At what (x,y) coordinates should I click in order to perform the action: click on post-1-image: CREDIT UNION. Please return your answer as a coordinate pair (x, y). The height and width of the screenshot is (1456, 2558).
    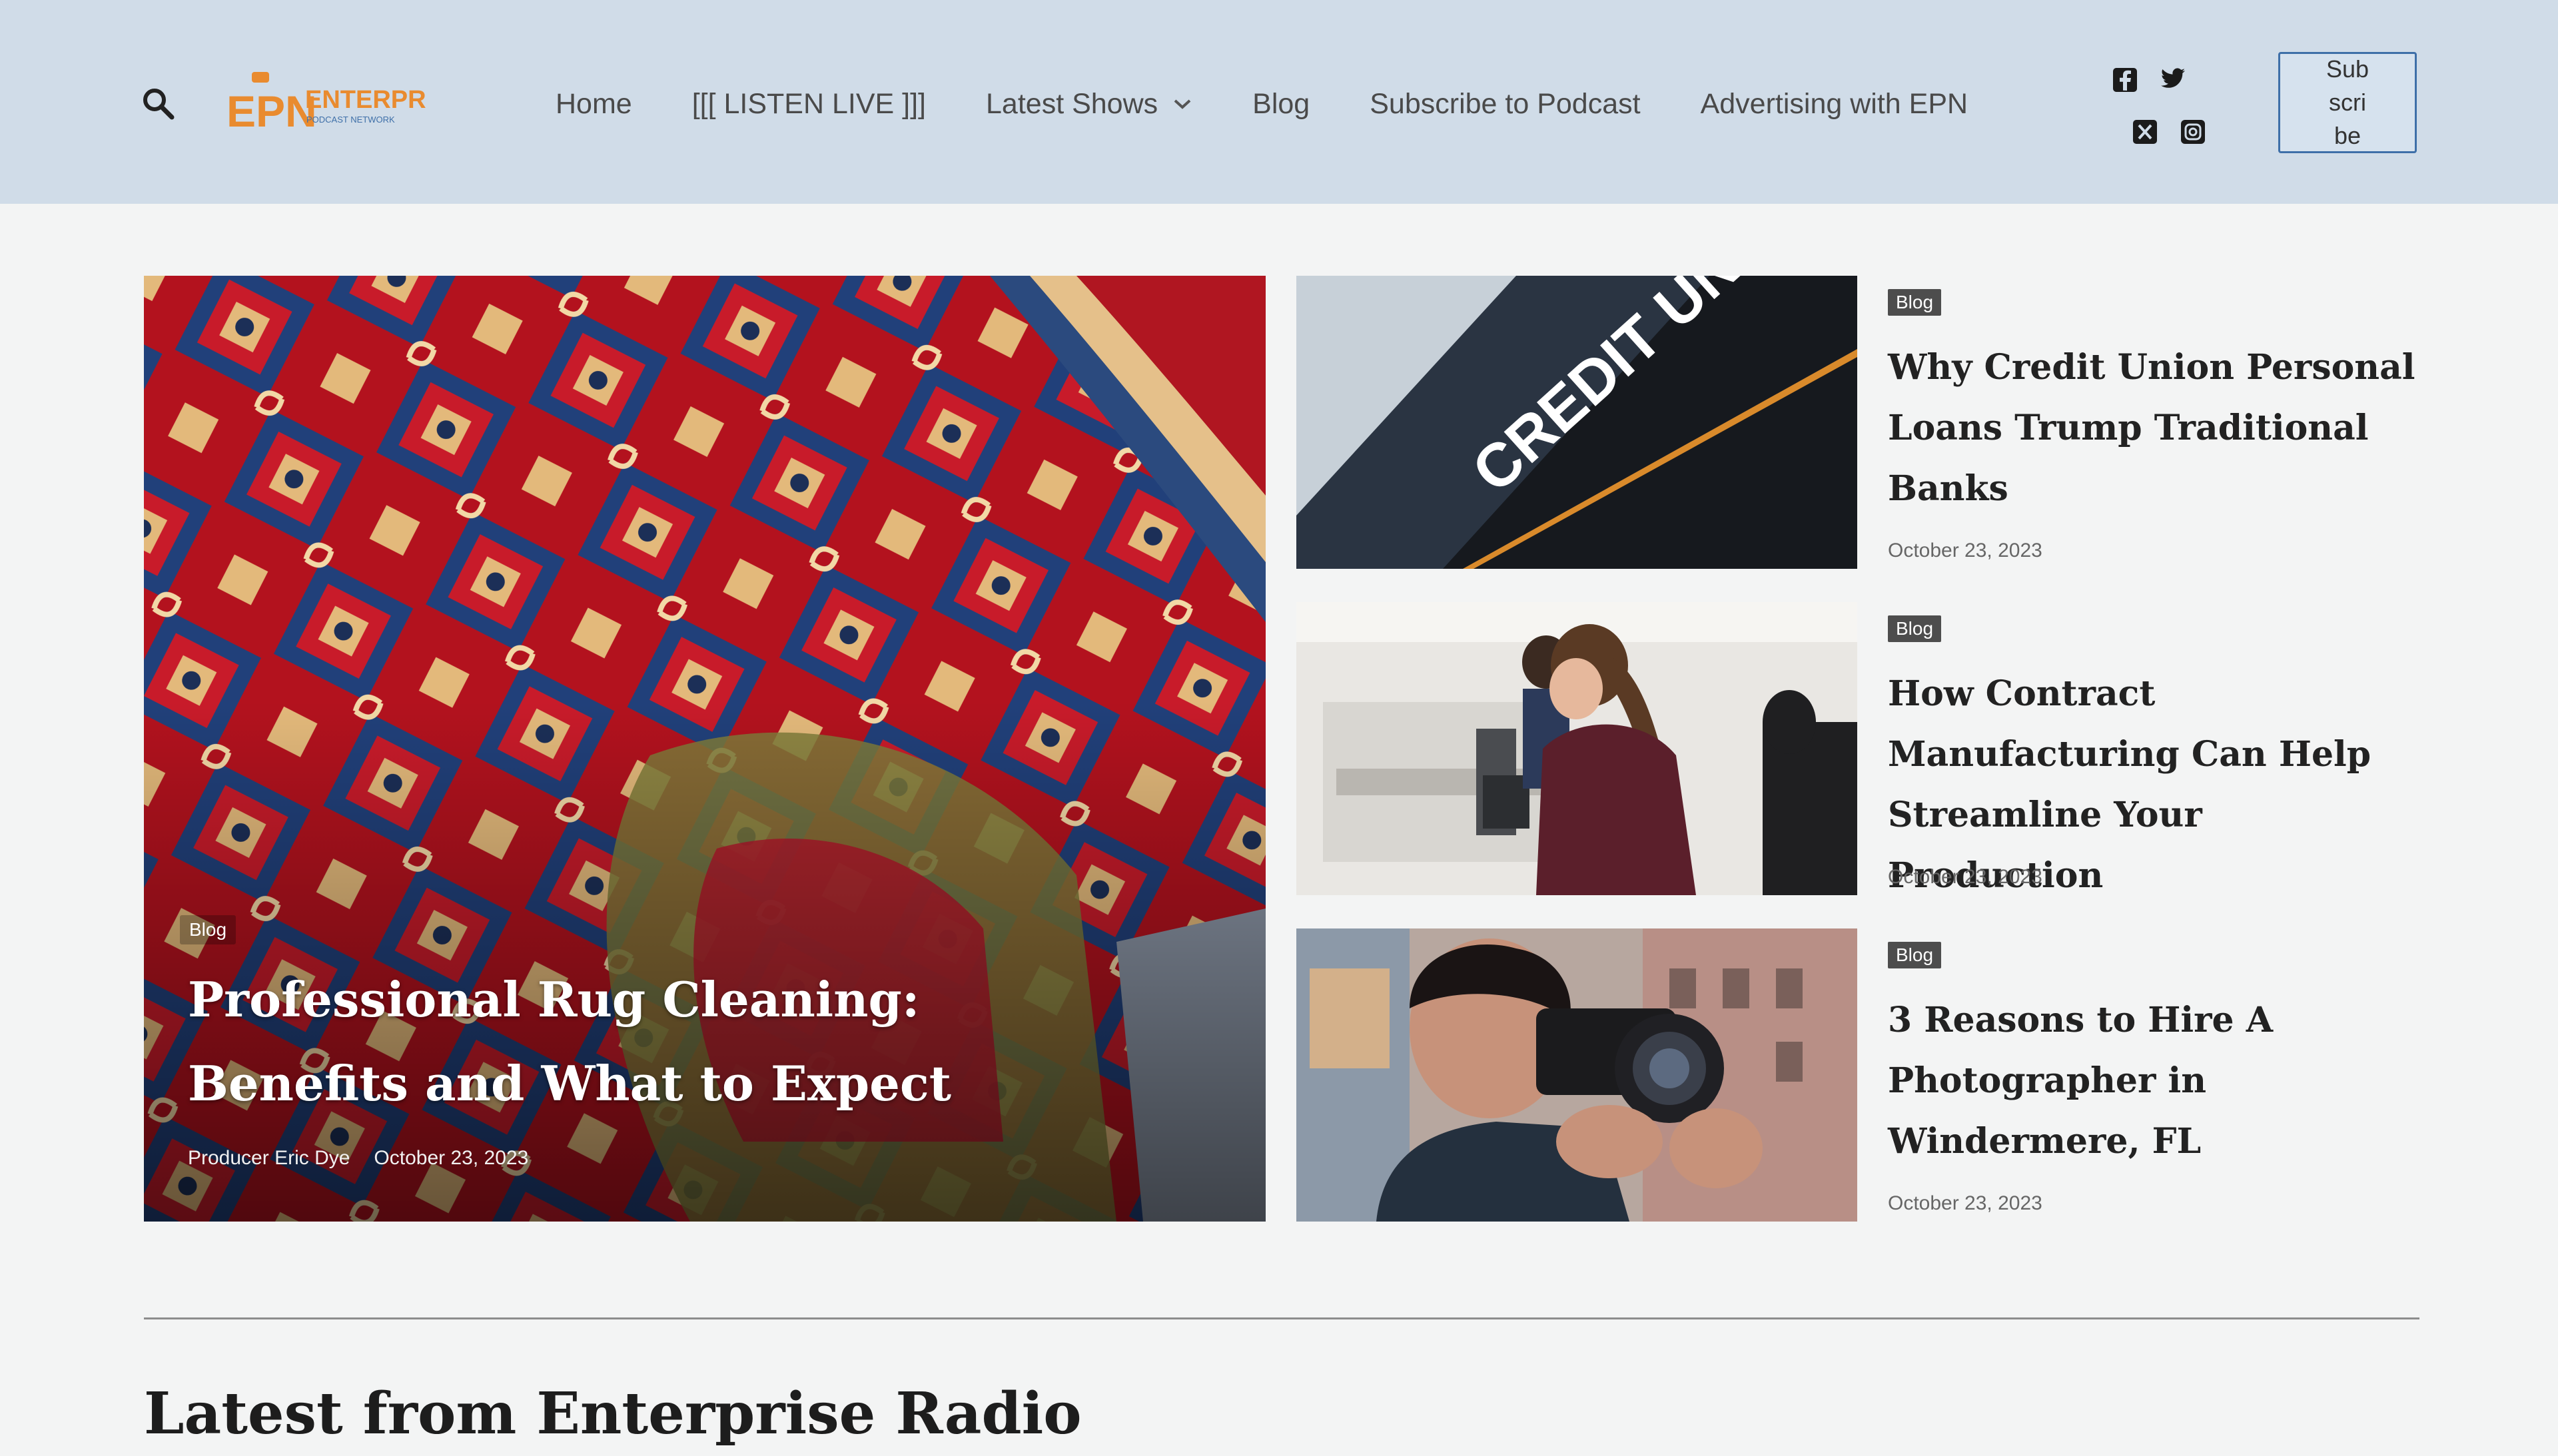
    Looking at the image, I should click on (1576, 422).